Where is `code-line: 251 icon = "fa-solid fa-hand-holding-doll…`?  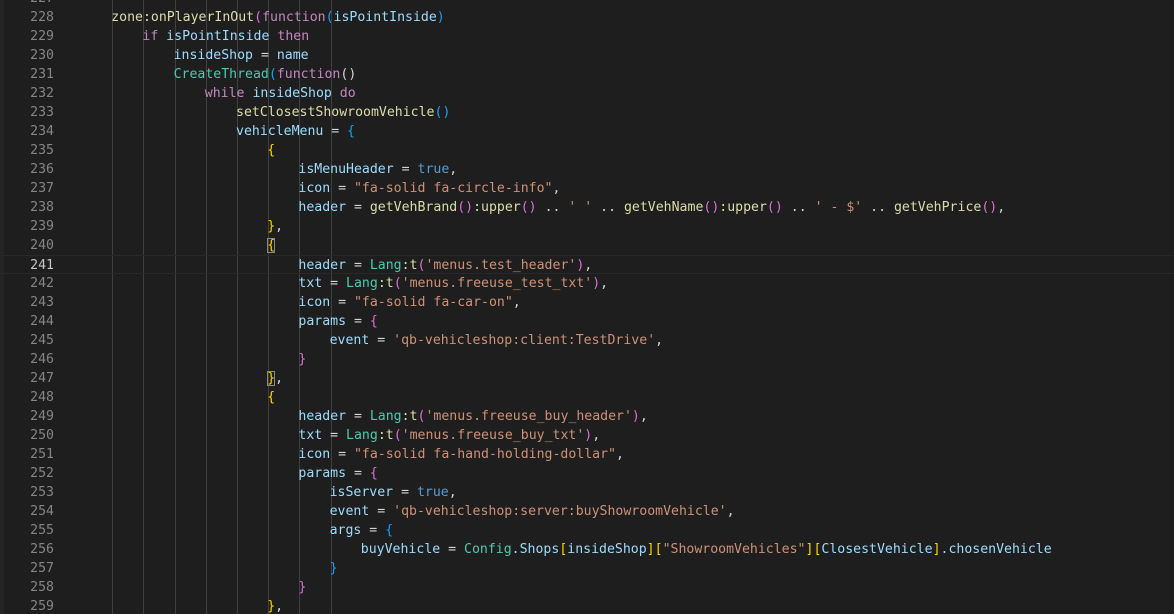 code-line: 251 icon = "fa-solid fa-hand-holding-doll… is located at coordinates (587, 454).